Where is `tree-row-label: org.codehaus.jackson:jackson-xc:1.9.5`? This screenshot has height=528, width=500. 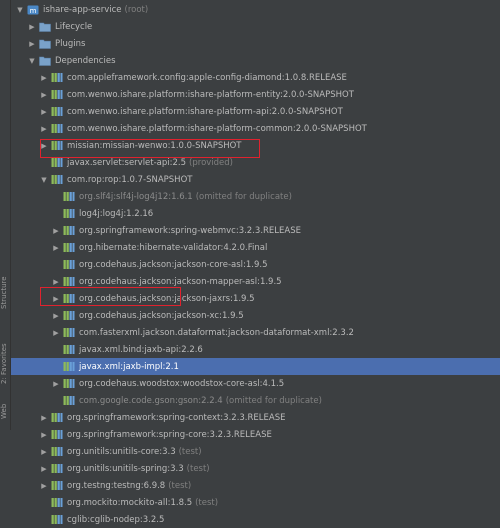
tree-row-label: org.codehaus.jackson:jackson-xc:1.9.5 is located at coordinates (161, 315).